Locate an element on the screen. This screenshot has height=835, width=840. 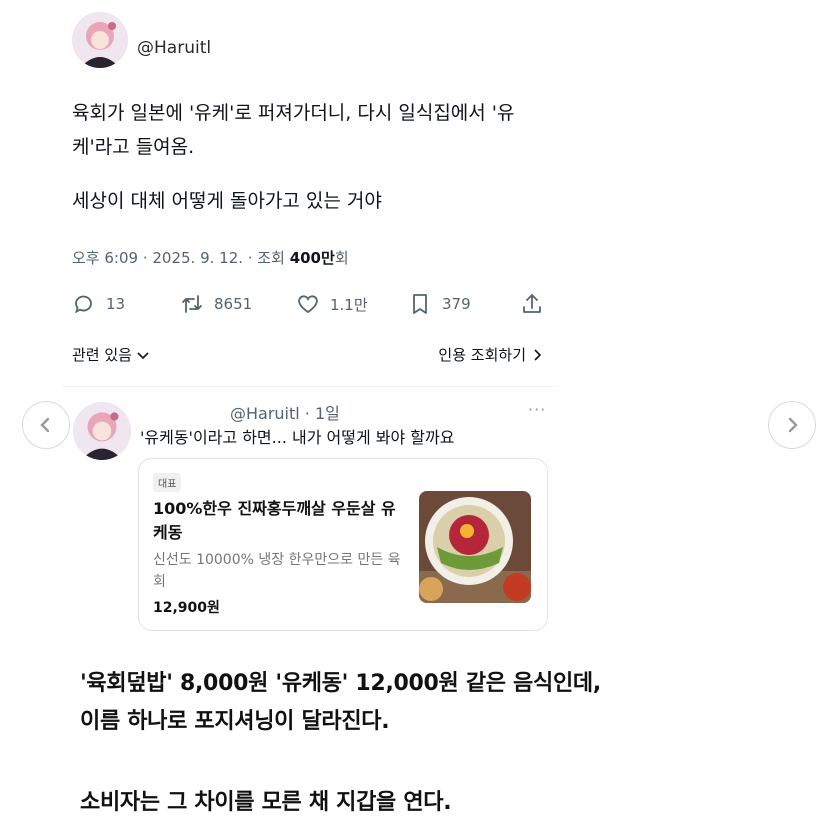
caption-line1: '육회덮밥' 8,000원 '유케동' 12,000원 같은 음식인데, is located at coordinates (340, 683).